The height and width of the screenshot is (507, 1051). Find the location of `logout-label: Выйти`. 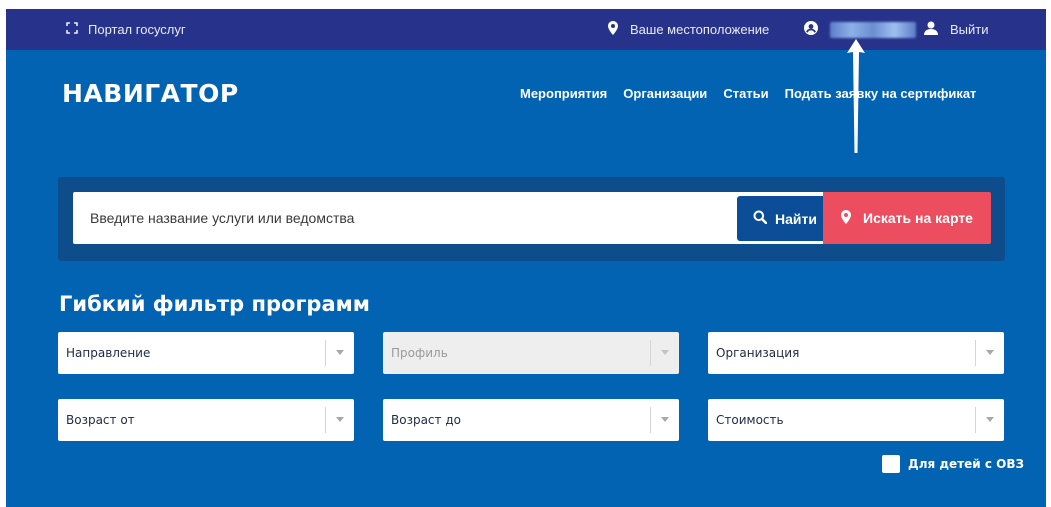

logout-label: Выйти is located at coordinates (969, 29).